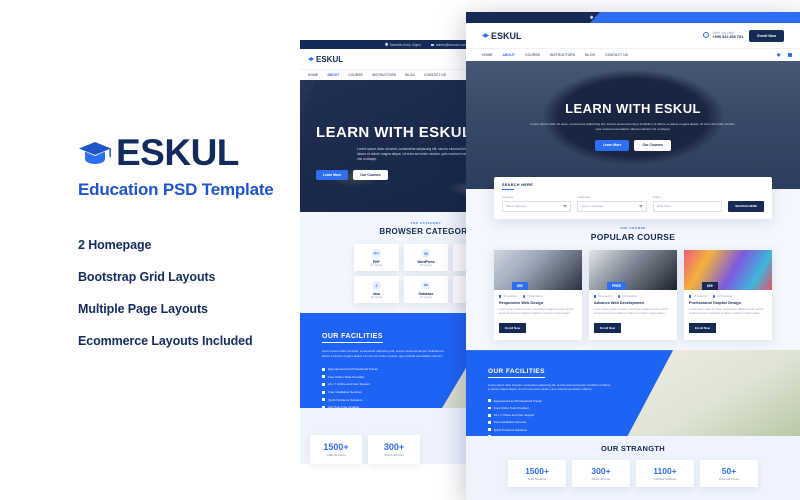  I want to click on field-label: Tutors, so click(656, 197).